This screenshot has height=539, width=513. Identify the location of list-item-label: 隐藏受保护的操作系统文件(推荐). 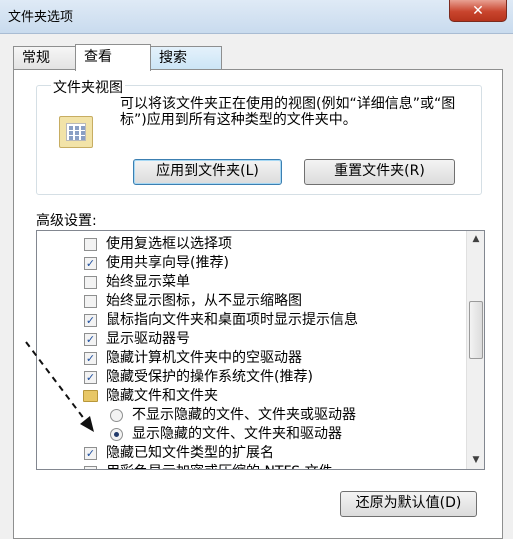
(209, 377).